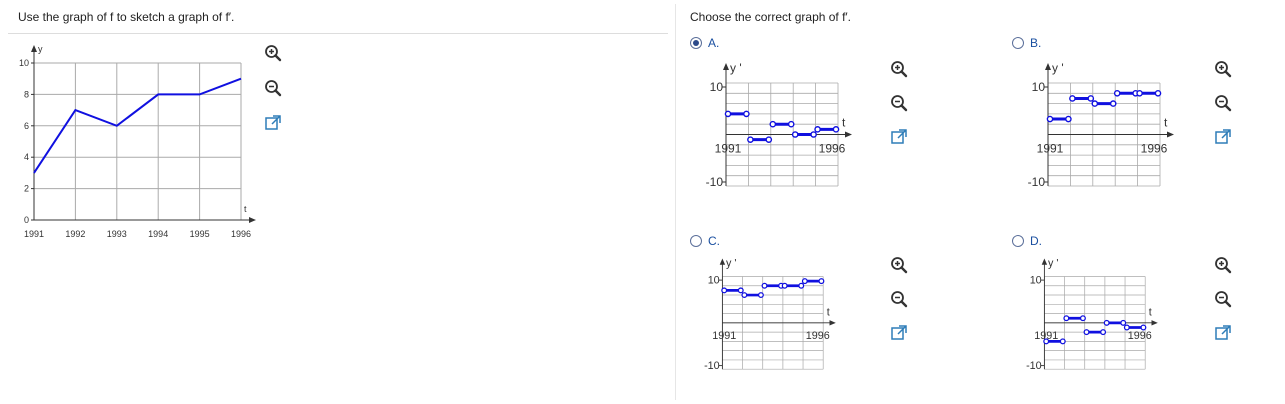 This screenshot has width=1285, height=404. Describe the element at coordinates (1092, 315) in the screenshot. I see `option-d-graph: y '10-10t1991 1996` at that location.